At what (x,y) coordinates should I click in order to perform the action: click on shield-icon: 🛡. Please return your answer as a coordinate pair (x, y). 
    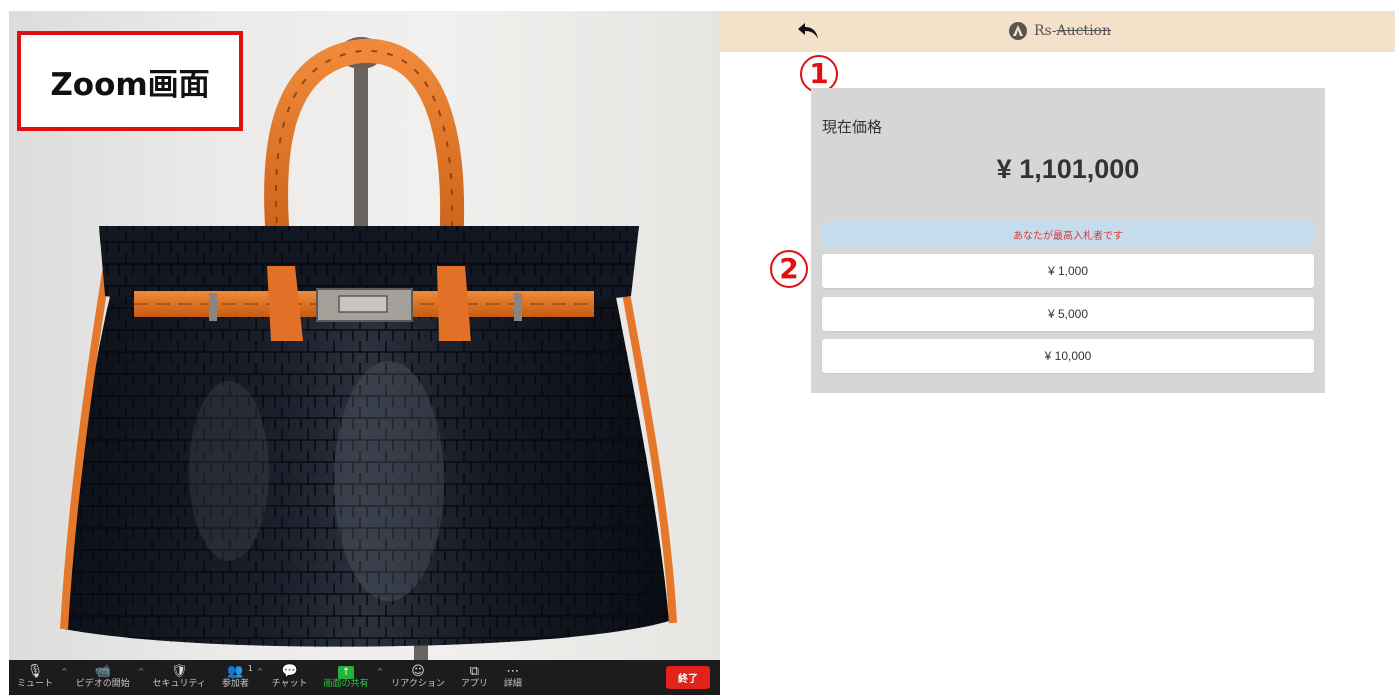
    Looking at the image, I should click on (179, 671).